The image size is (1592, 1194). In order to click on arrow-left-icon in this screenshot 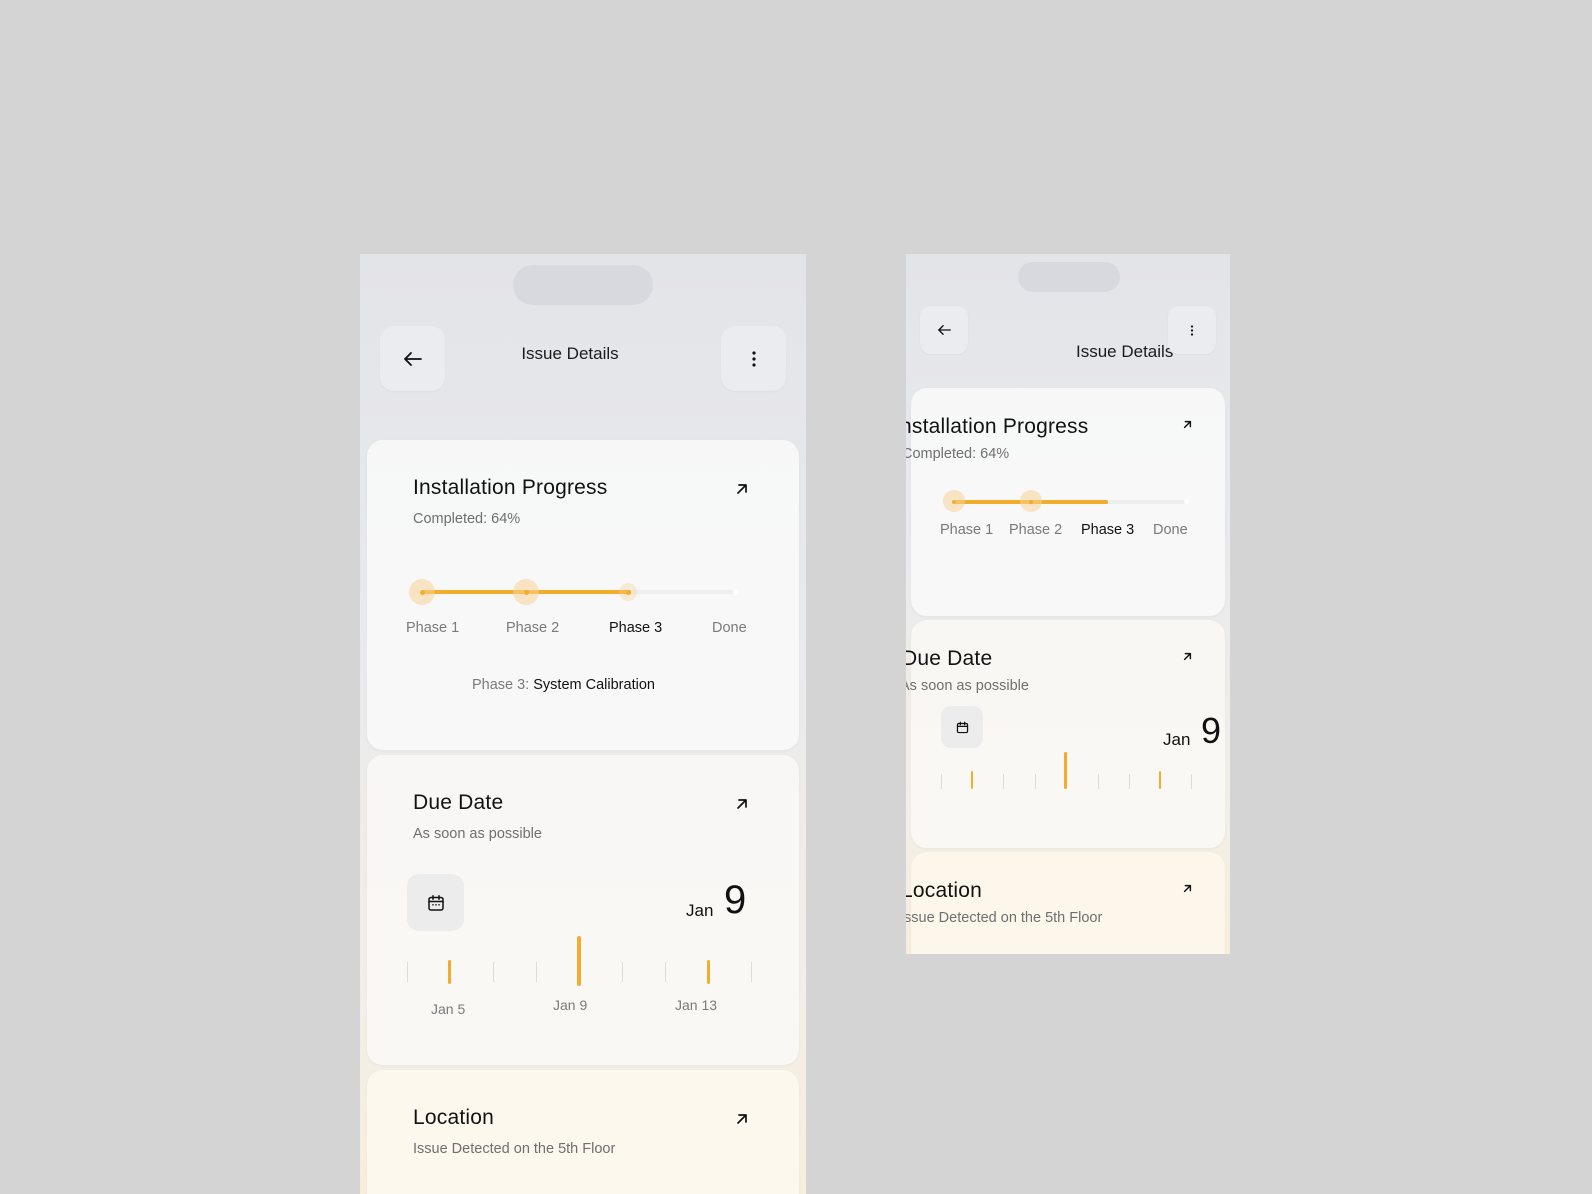, I will do `click(944, 330)`.